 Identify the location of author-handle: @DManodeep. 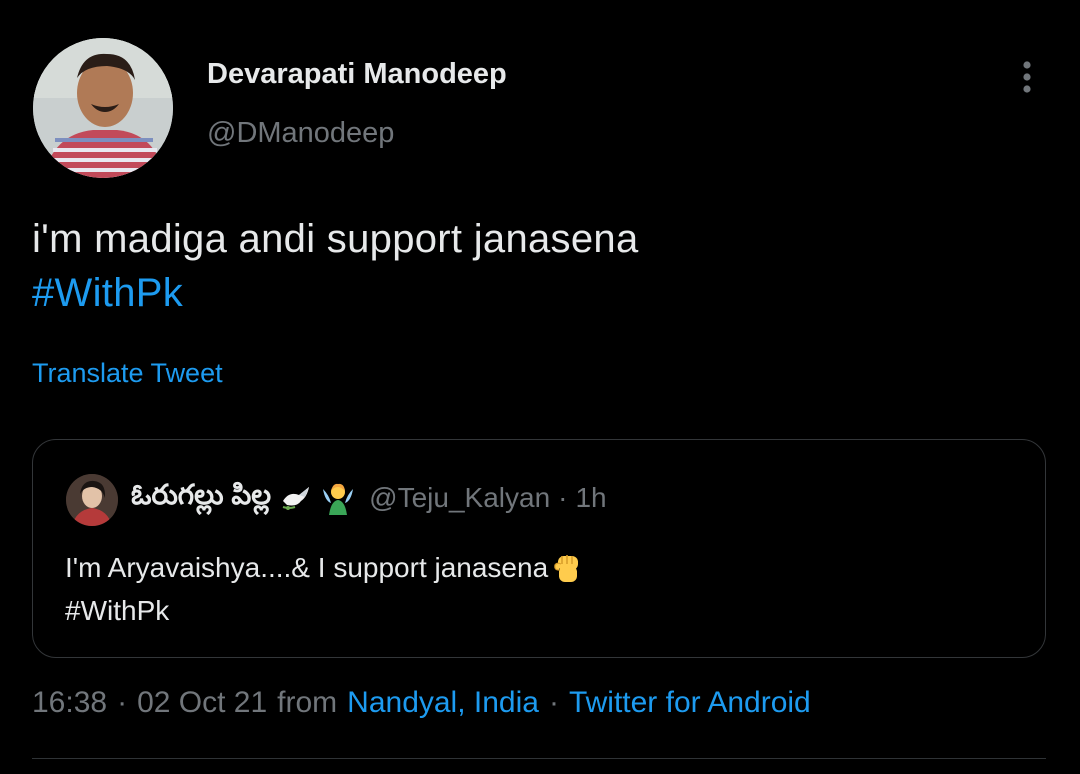
(300, 133).